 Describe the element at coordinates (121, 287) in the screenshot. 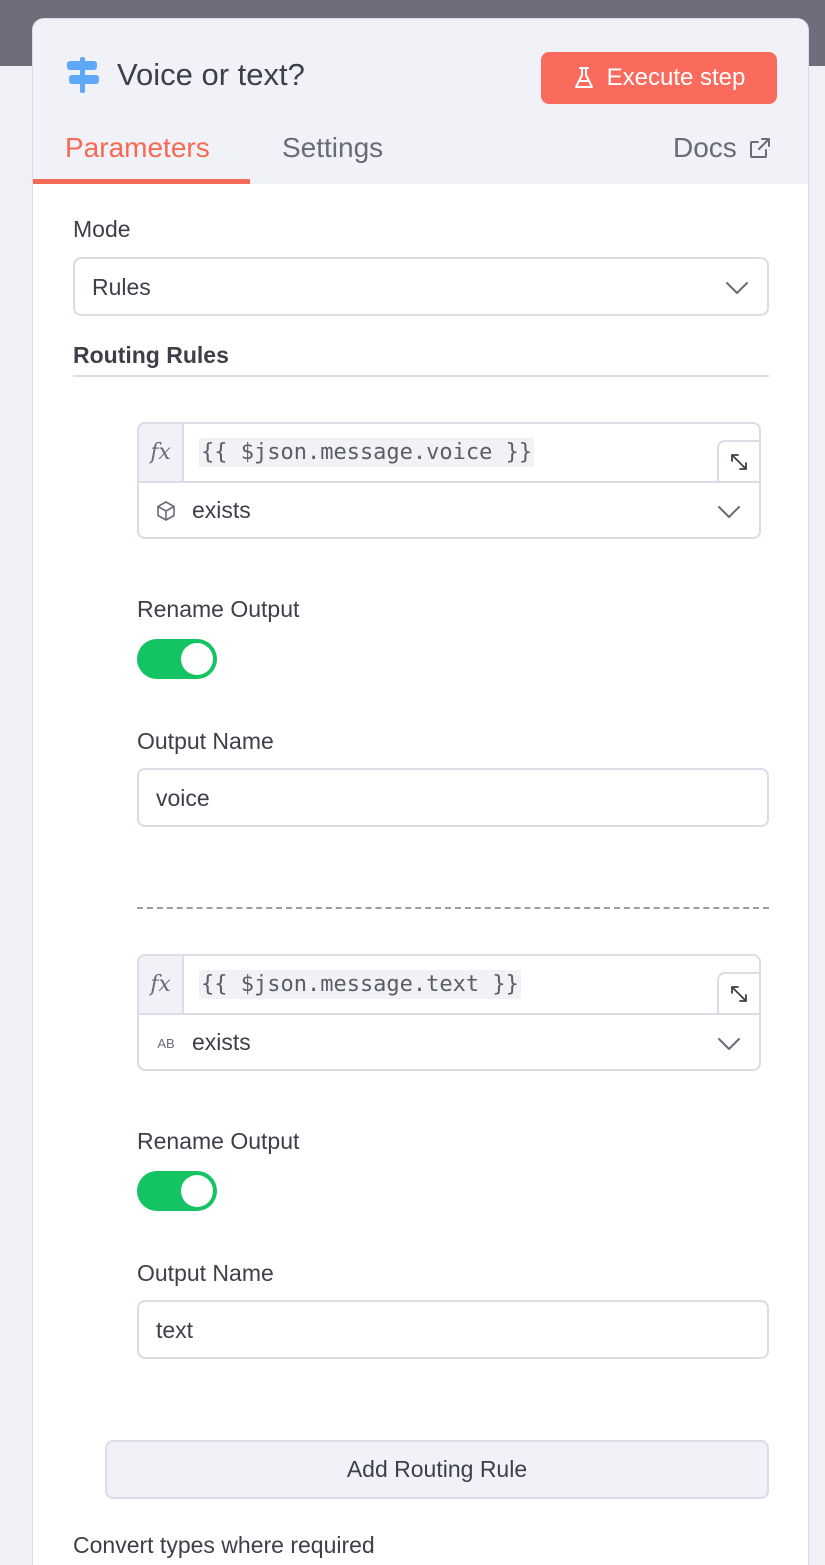

I see `mode-select-value: Rules` at that location.